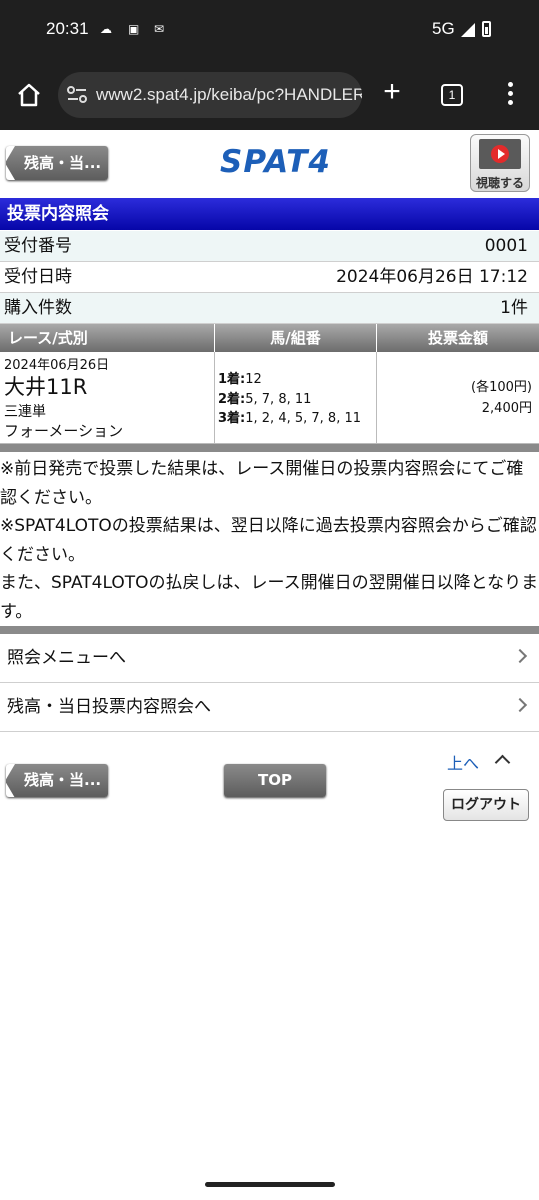 The image size is (539, 1200). What do you see at coordinates (134, 29) in the screenshot?
I see `app-notification-icon: ▣` at bounding box center [134, 29].